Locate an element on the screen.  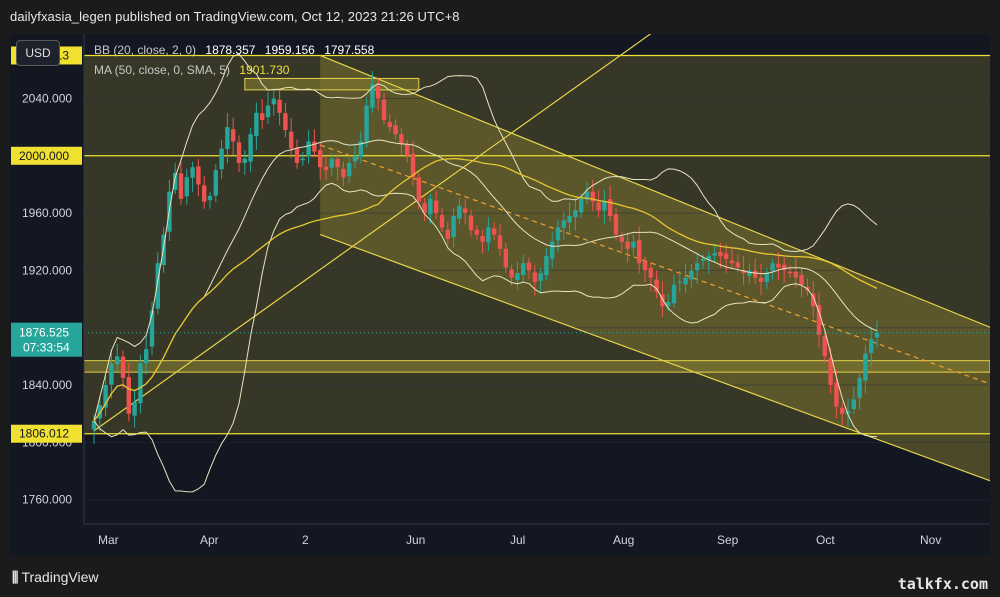
currency-button: USD is located at coordinates (38, 53).